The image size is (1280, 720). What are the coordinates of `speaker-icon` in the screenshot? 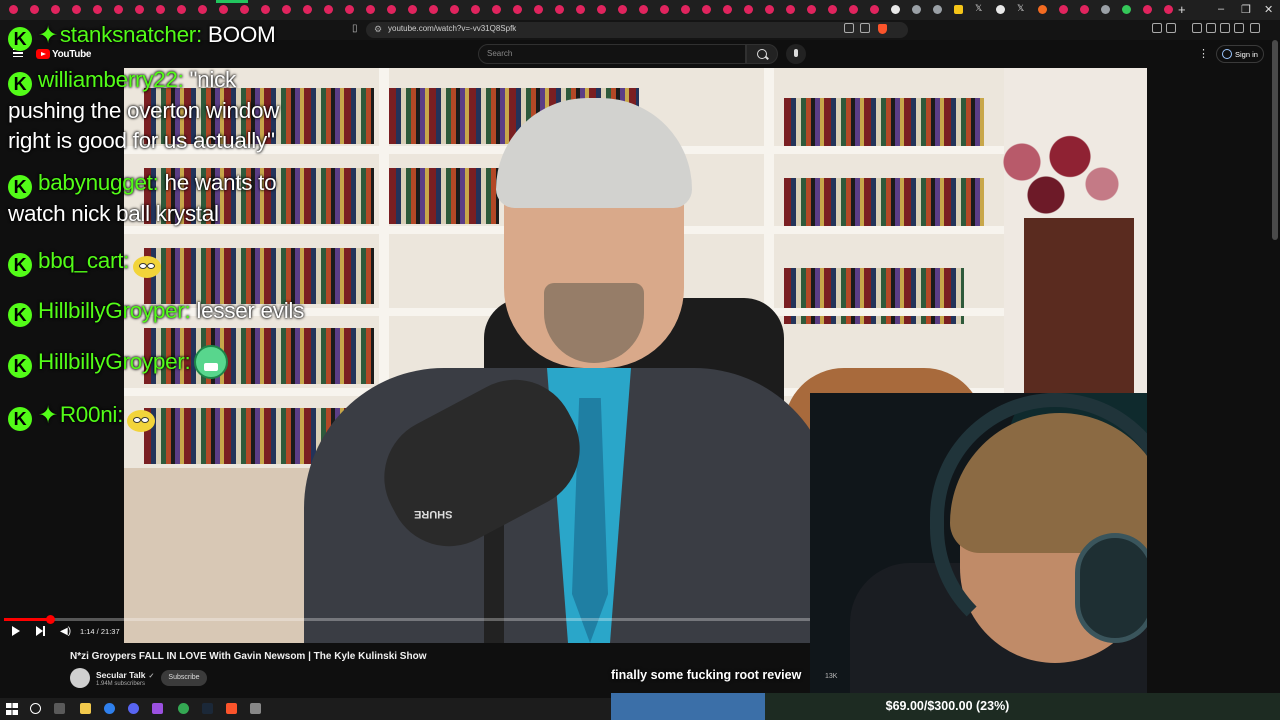 It's located at (255, 708).